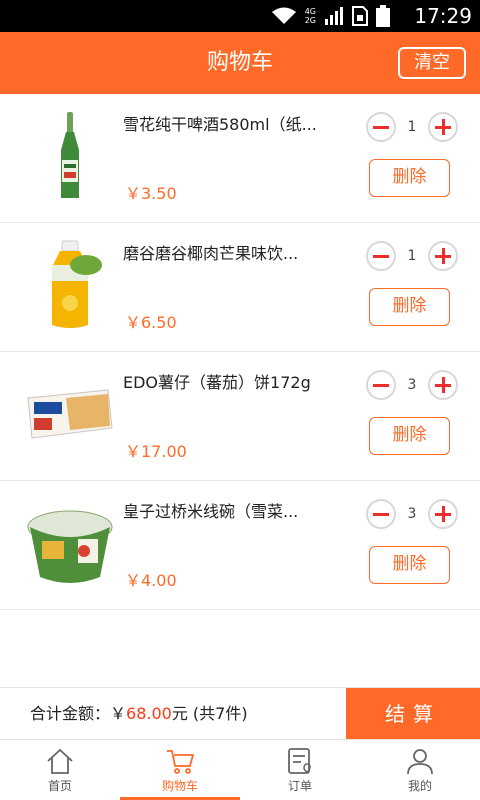 This screenshot has width=480, height=800. I want to click on total-summary: 合计金额：￥68.00元 (共7件), so click(139, 714).